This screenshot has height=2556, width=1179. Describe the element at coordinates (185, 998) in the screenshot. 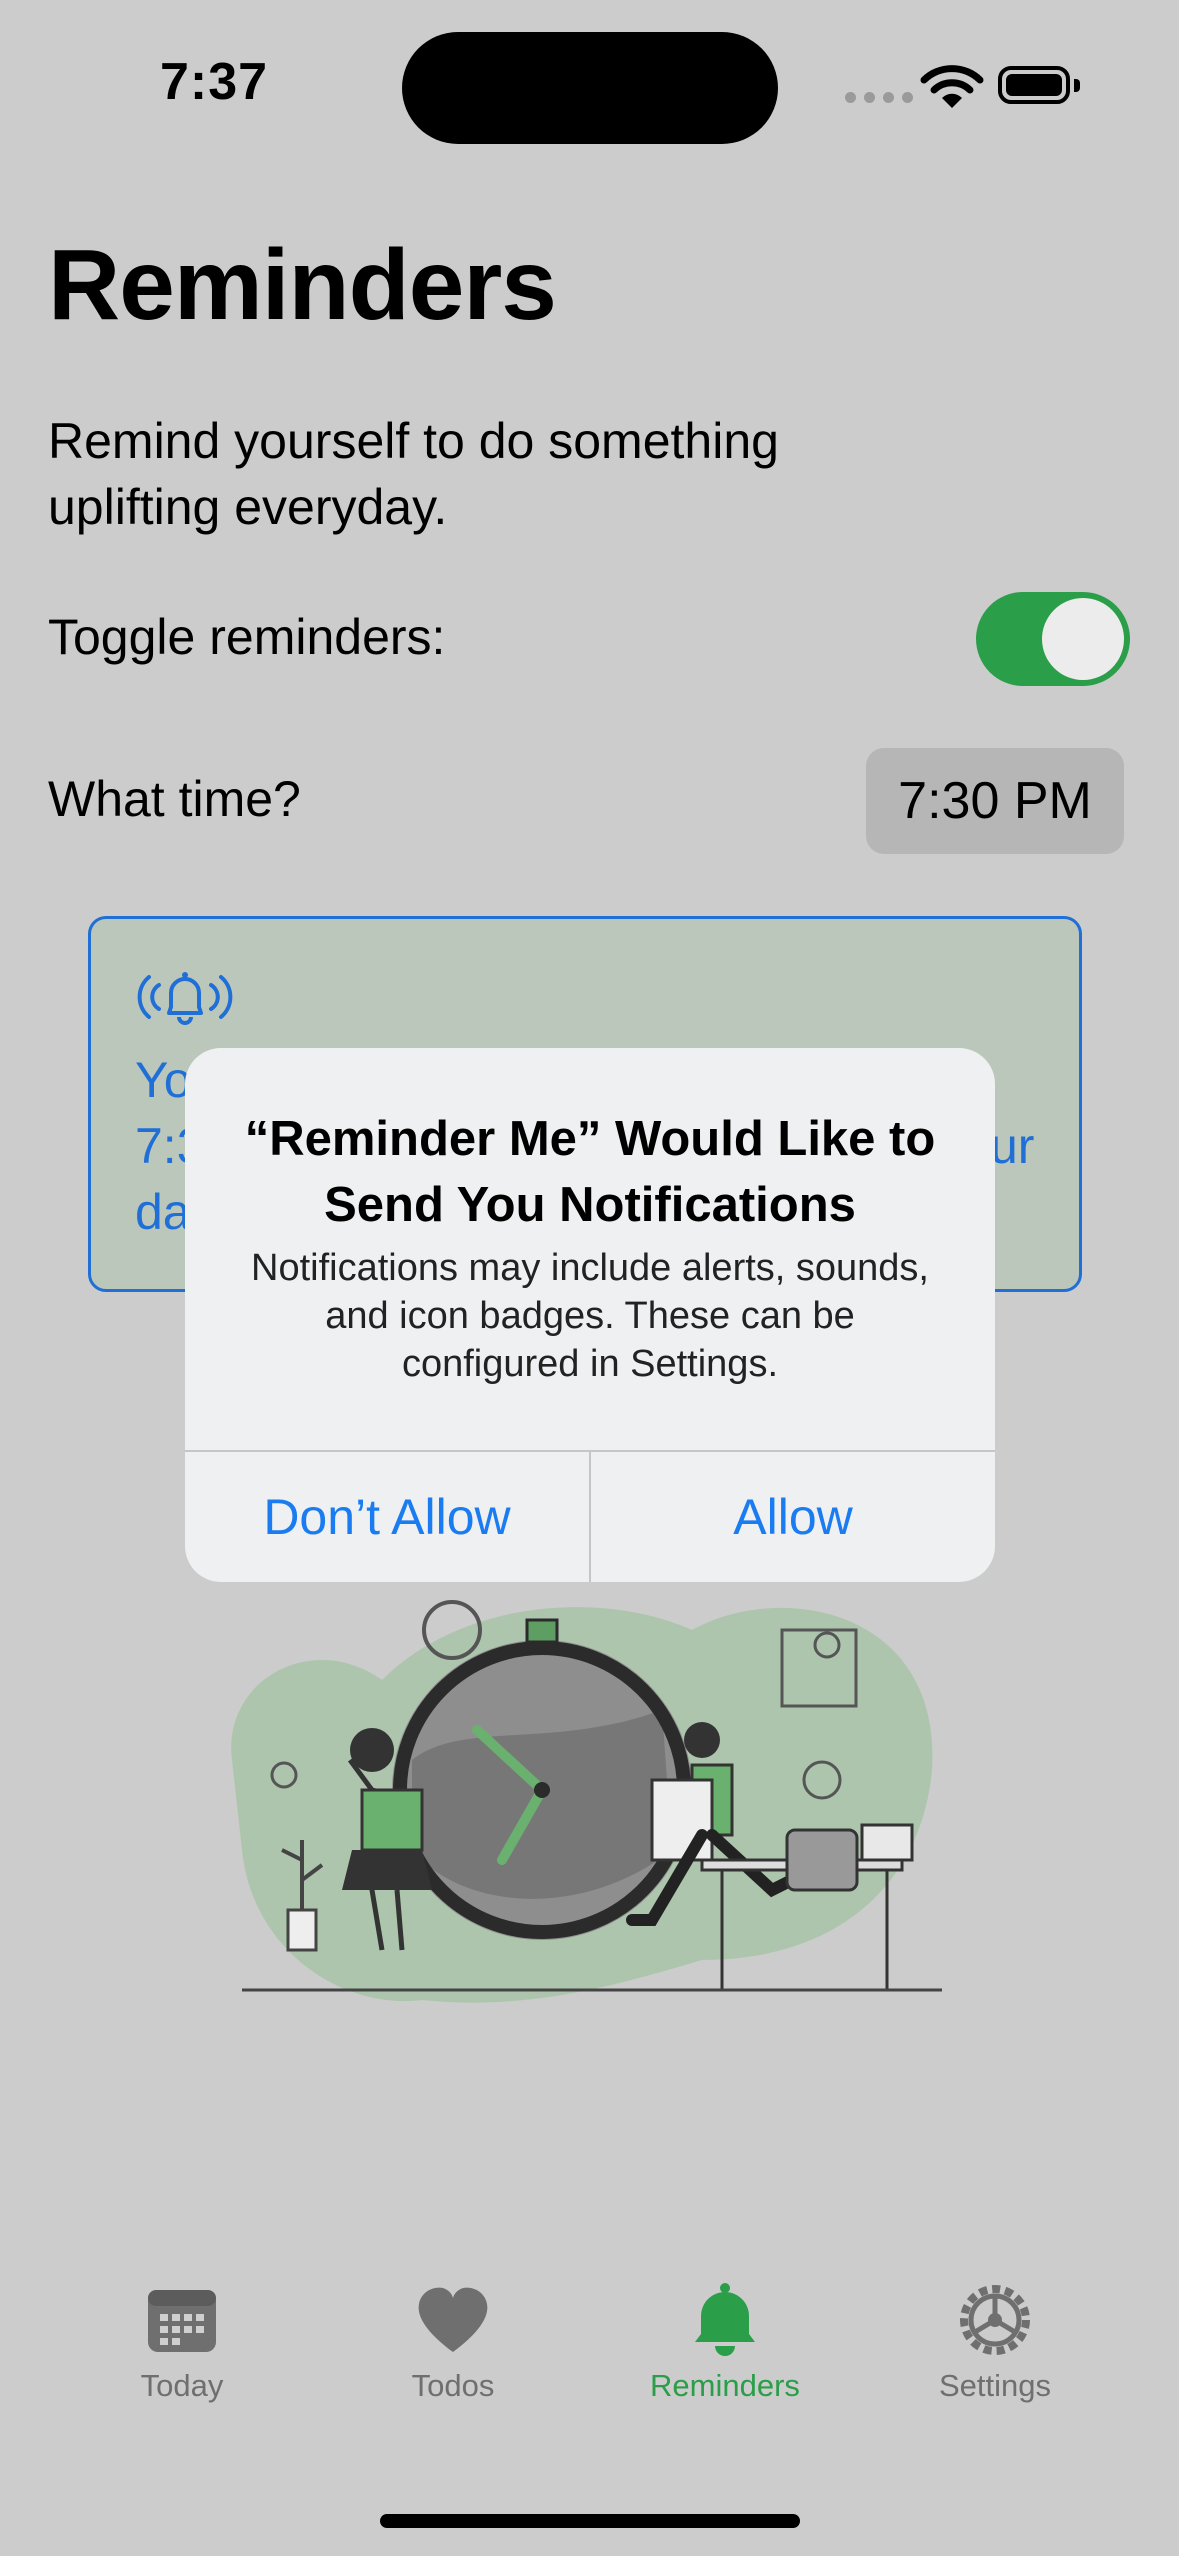

I see `bell-ringing-icon` at that location.